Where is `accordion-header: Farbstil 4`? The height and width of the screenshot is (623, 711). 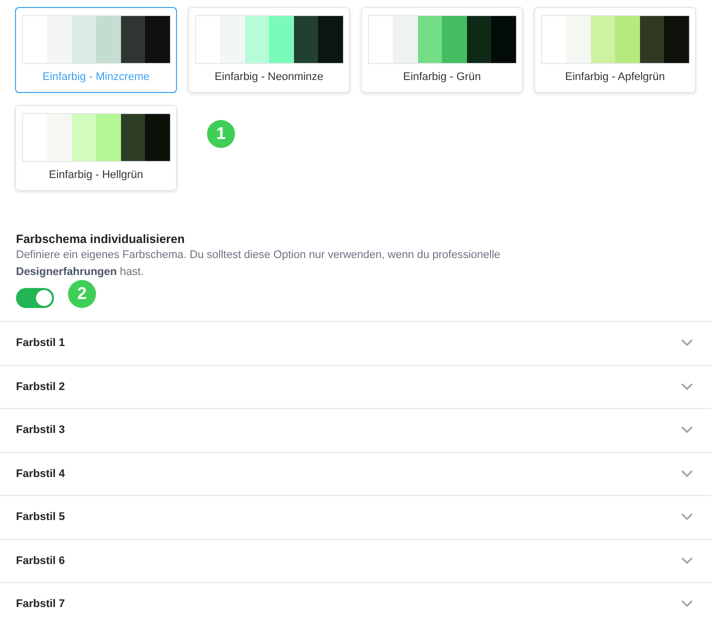 accordion-header: Farbstil 4 is located at coordinates (355, 473).